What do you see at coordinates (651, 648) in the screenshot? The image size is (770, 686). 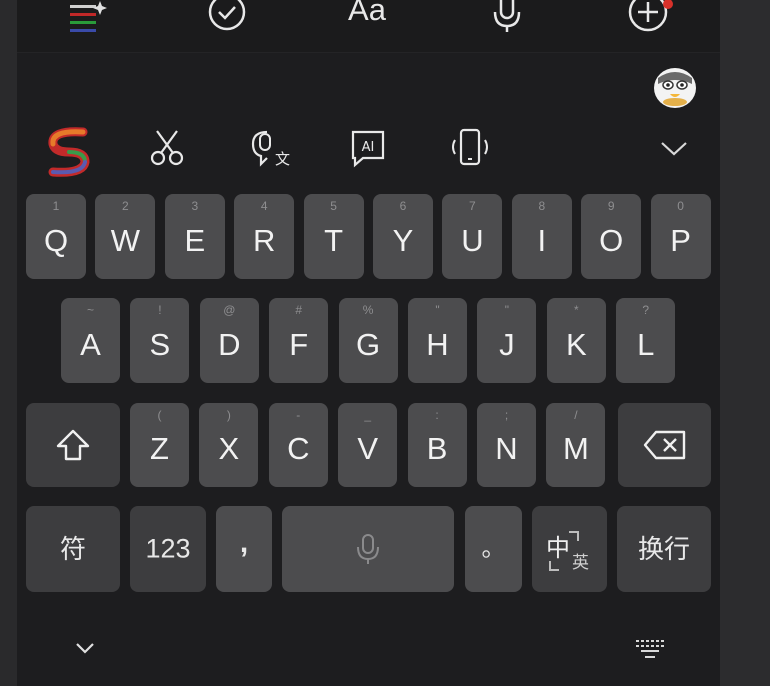 I see `keyboard-icon` at bounding box center [651, 648].